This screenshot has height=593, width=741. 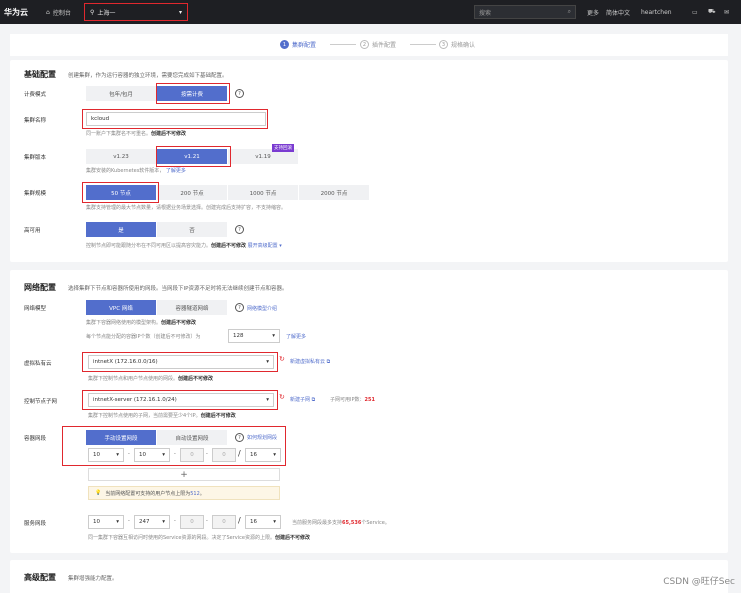 I want to click on cluster-name-label: 集群名称, so click(x=35, y=121).